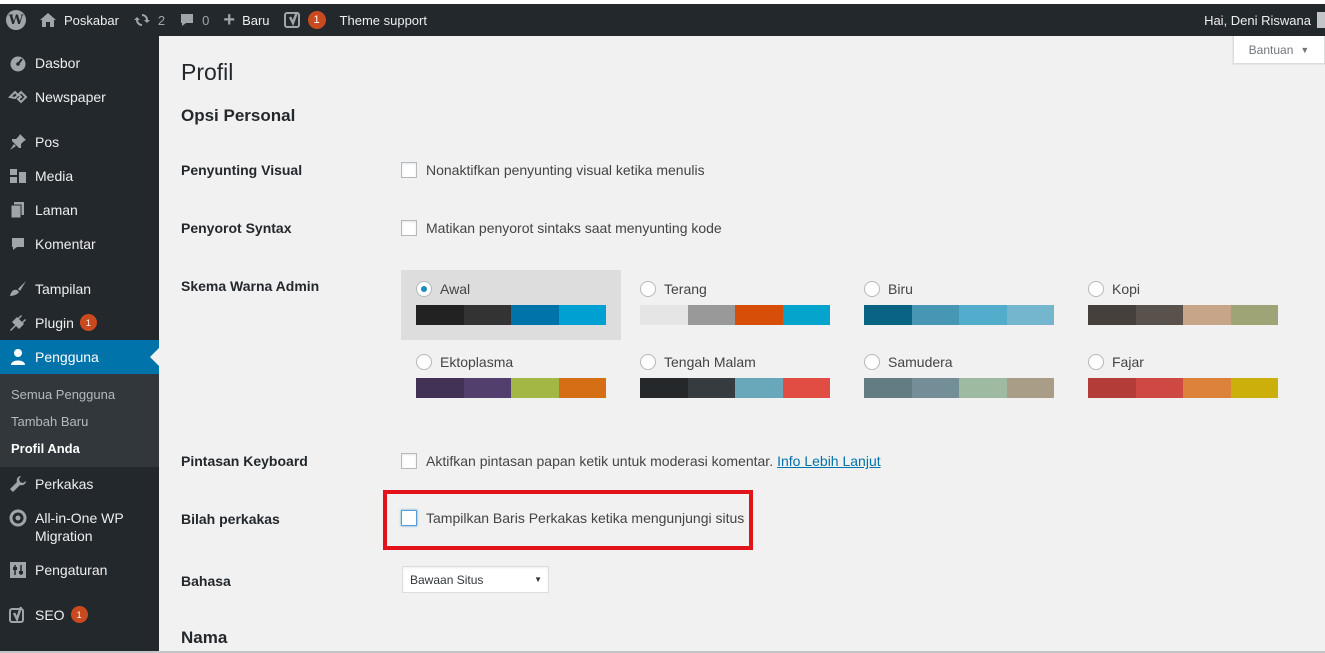 Image resolution: width=1325 pixels, height=653 pixels. I want to click on sidebar-item-pos: Pos, so click(79, 142).